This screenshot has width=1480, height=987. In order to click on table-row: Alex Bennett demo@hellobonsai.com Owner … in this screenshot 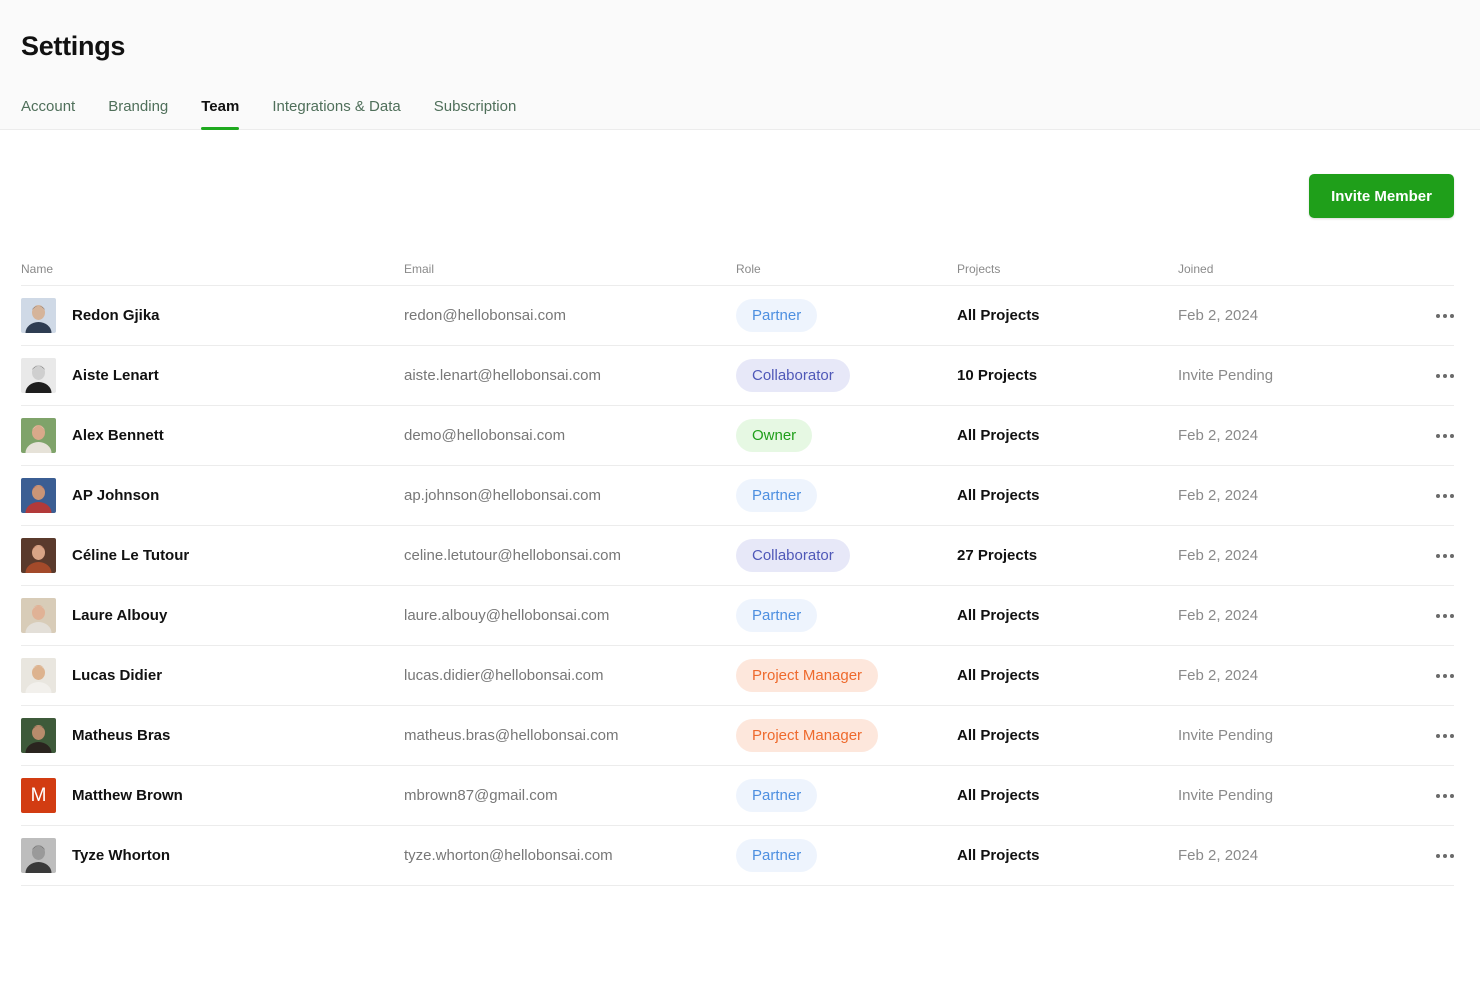, I will do `click(737, 436)`.